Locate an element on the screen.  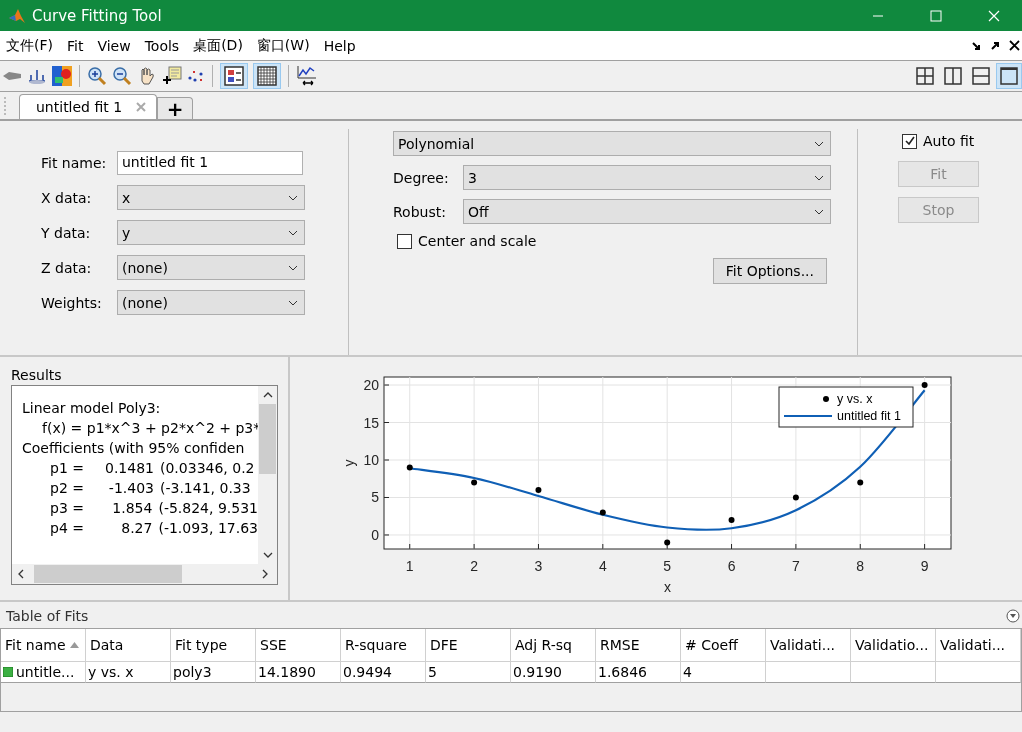
zoom-in-icon is located at coordinates (97, 76).